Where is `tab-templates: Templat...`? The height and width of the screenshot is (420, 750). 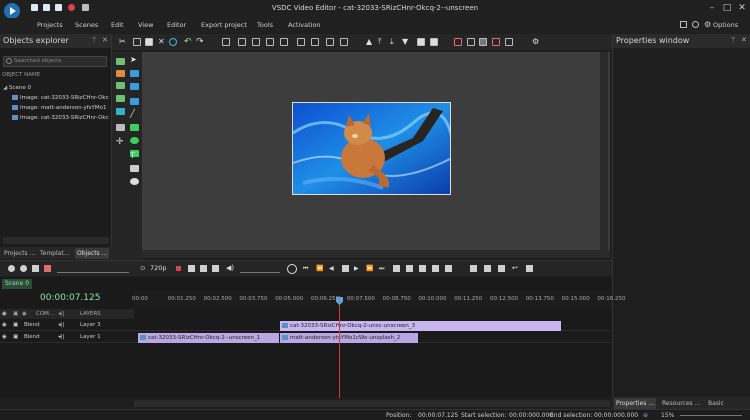
tab-templates: Templat... is located at coordinates (54, 253).